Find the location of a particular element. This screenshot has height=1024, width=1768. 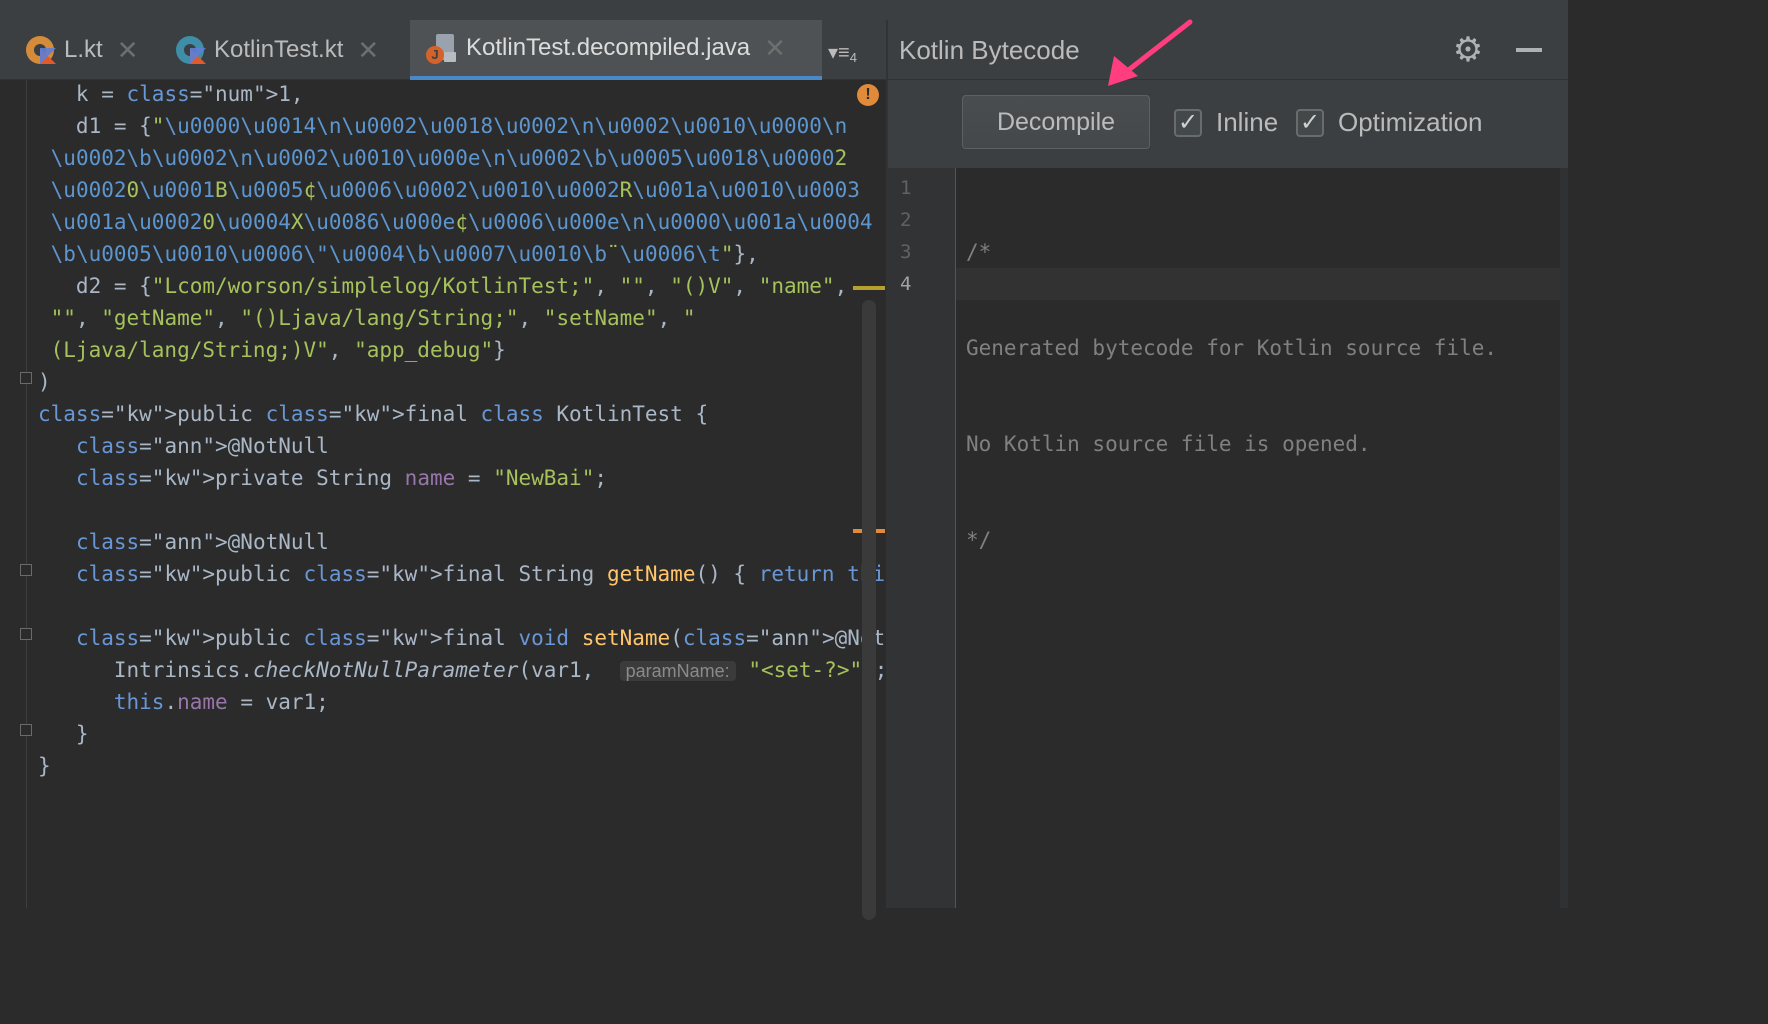

tabs-overflow-button: ▾≡4 is located at coordinates (842, 52).